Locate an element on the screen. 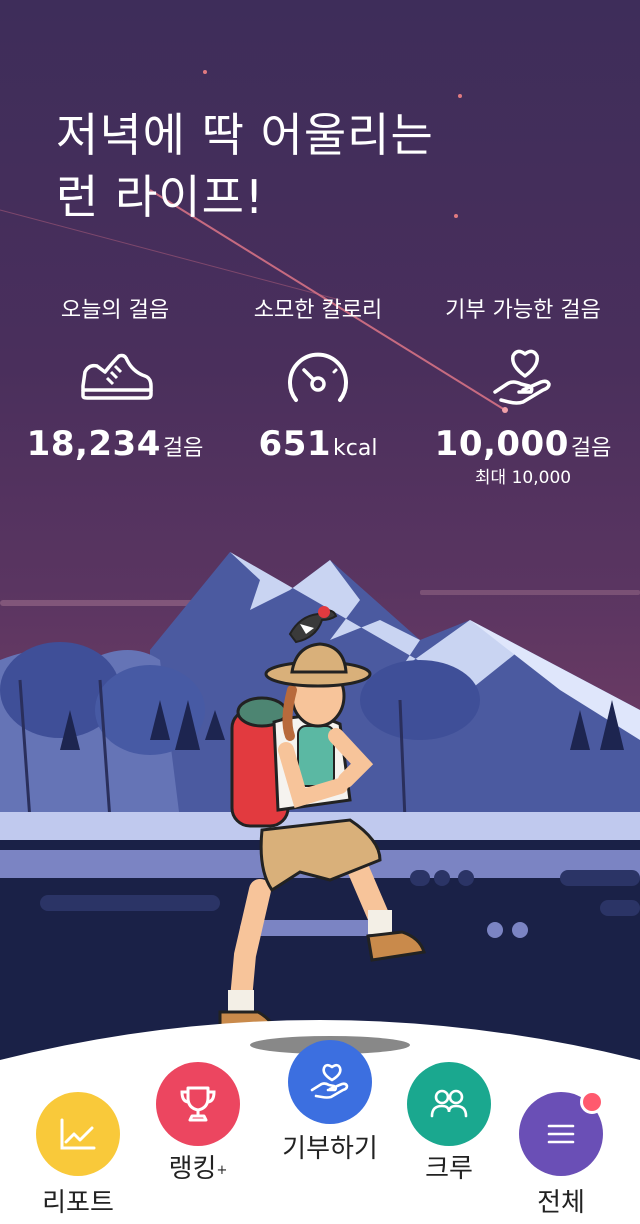  people-icon is located at coordinates (449, 1103).